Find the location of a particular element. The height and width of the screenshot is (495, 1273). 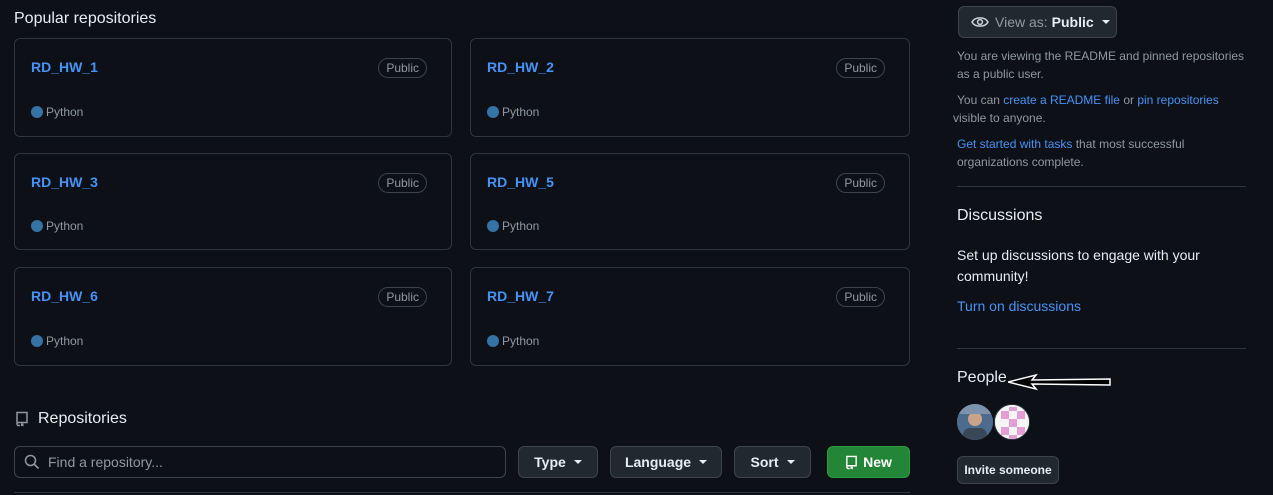

repo-link: RD_HW_2 is located at coordinates (520, 67).